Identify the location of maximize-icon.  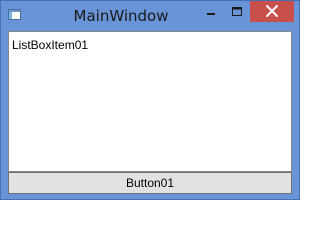
(237, 11).